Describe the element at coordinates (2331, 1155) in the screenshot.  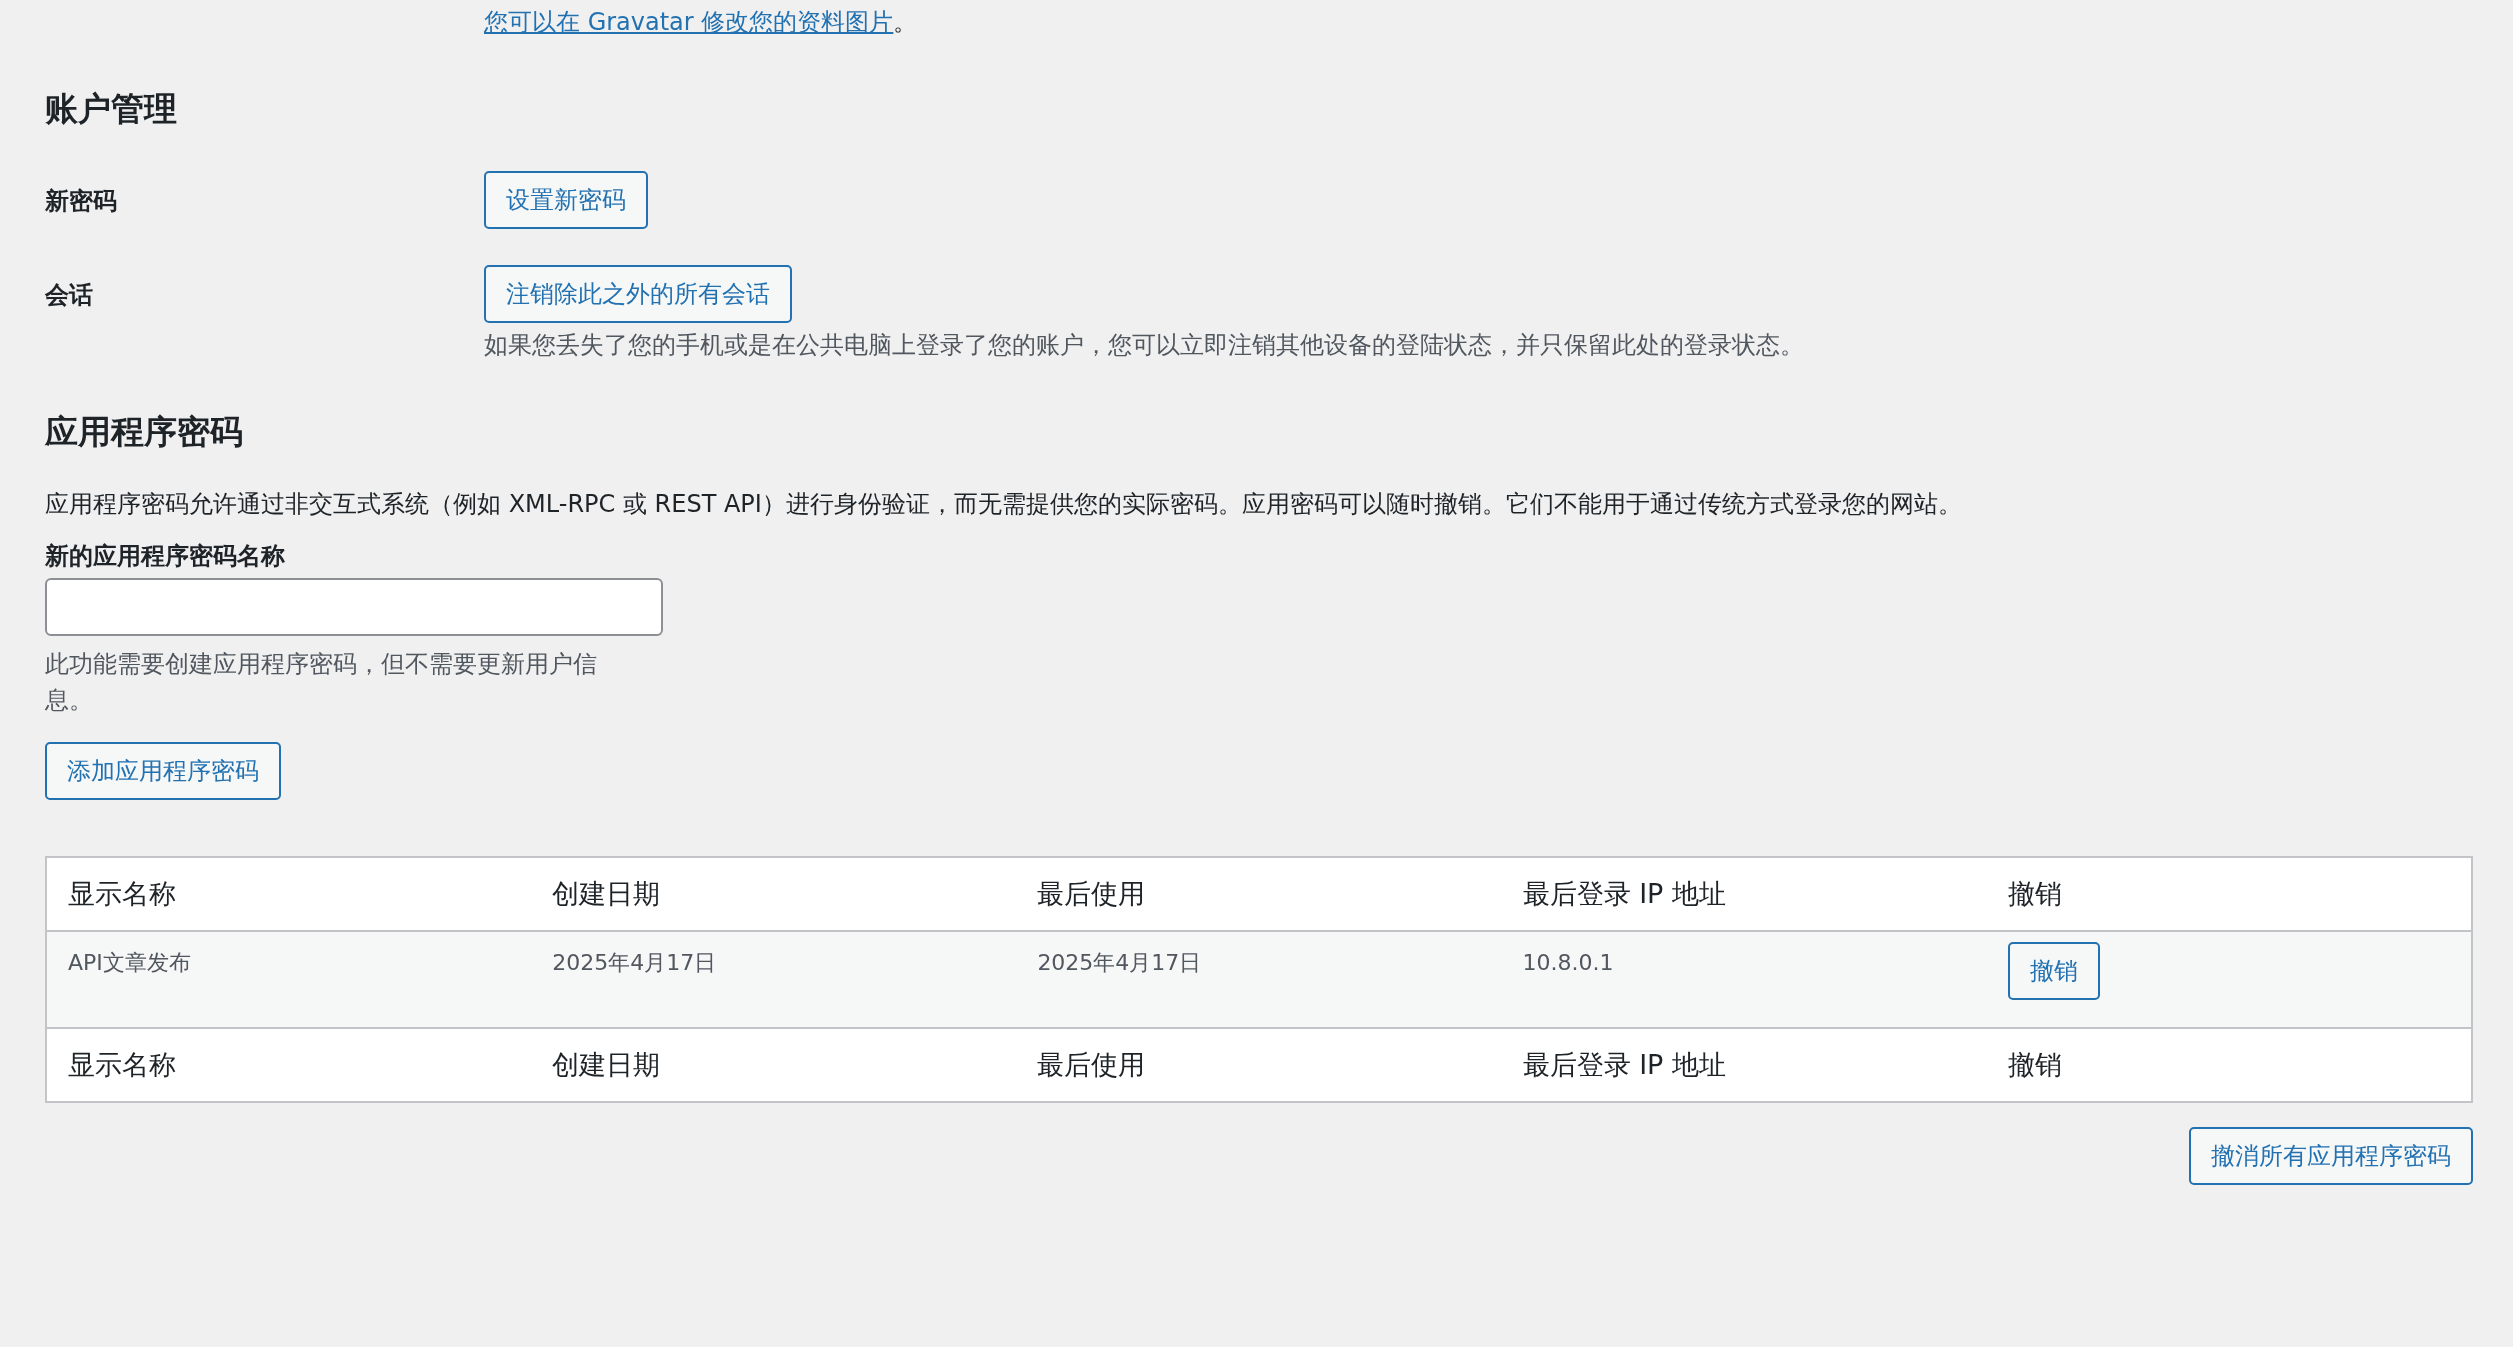
I see `revoke-all-button: 撤消所有应用程序密码` at that location.